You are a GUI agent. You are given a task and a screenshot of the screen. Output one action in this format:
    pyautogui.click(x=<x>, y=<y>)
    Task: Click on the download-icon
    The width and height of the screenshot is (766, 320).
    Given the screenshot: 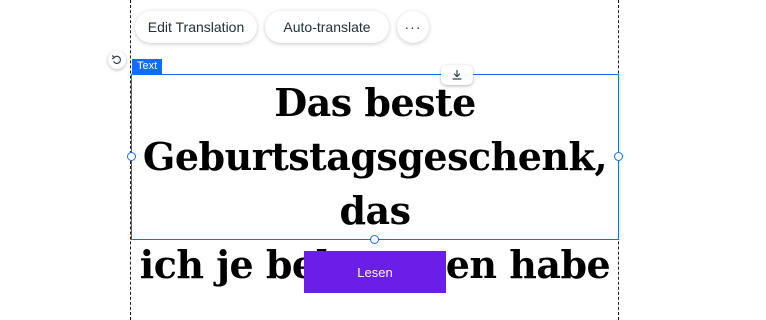 What is the action you would take?
    pyautogui.click(x=457, y=74)
    